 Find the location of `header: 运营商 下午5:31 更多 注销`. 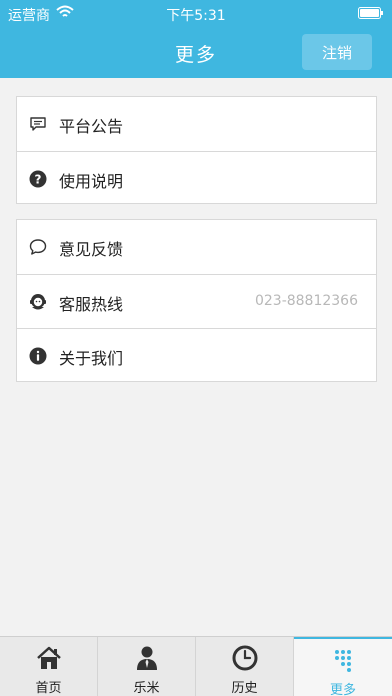

header: 运营商 下午5:31 更多 注销 is located at coordinates (196, 39).